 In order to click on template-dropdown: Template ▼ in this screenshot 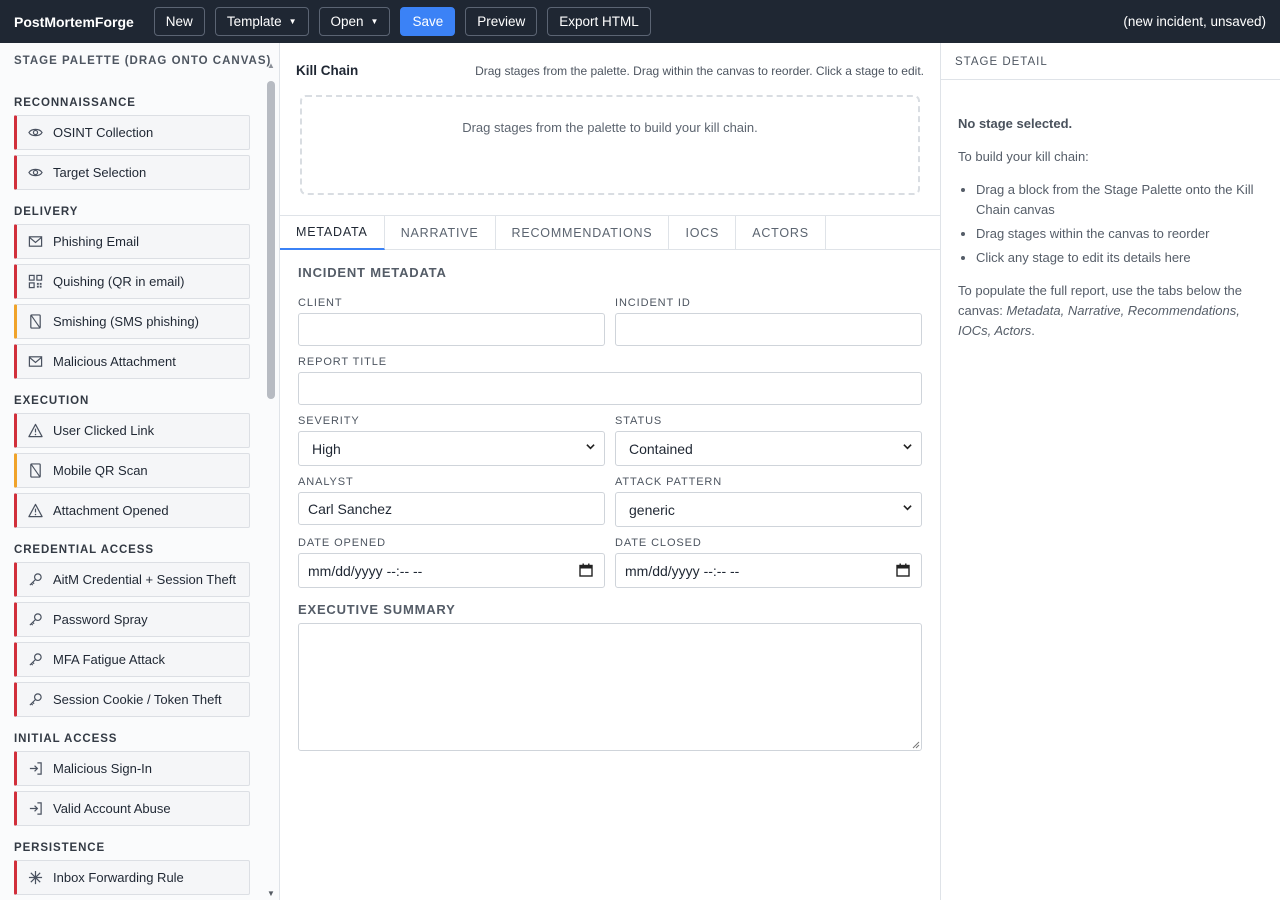, I will do `click(261, 21)`.